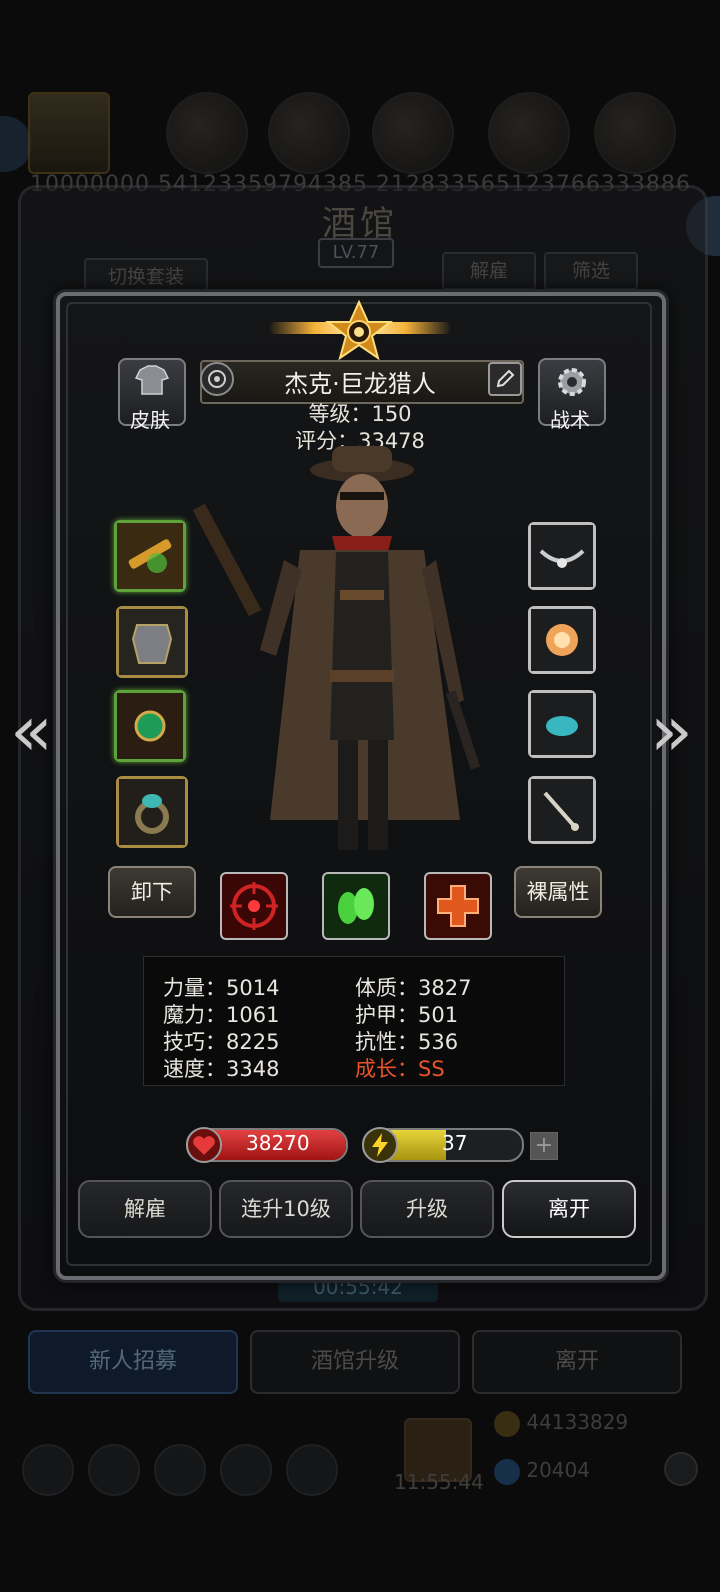 The height and width of the screenshot is (1592, 720). What do you see at coordinates (507, 1471) in the screenshot?
I see `blue-gem-icon` at bounding box center [507, 1471].